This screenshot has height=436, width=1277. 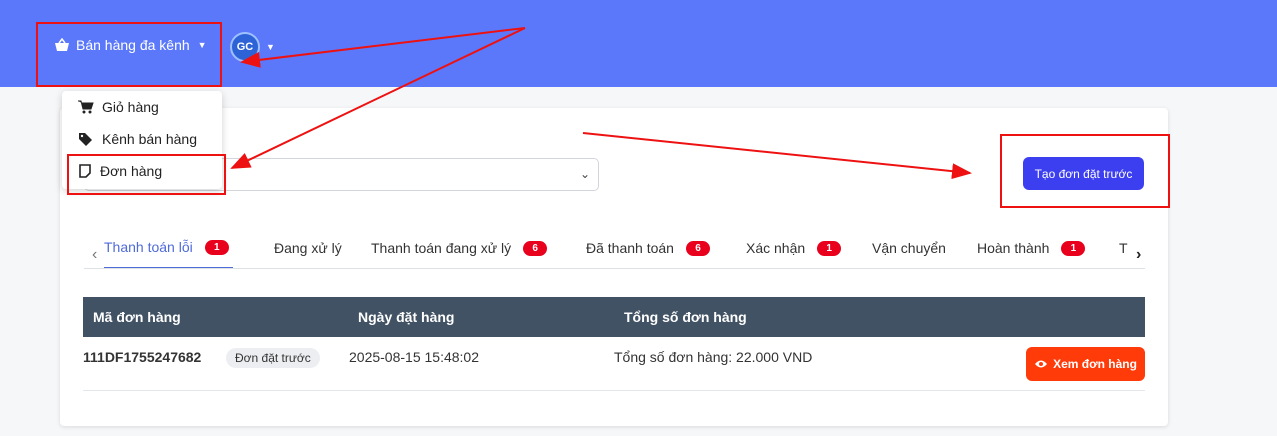 What do you see at coordinates (584, 174) in the screenshot?
I see `chevron-down-icon: ⌄` at bounding box center [584, 174].